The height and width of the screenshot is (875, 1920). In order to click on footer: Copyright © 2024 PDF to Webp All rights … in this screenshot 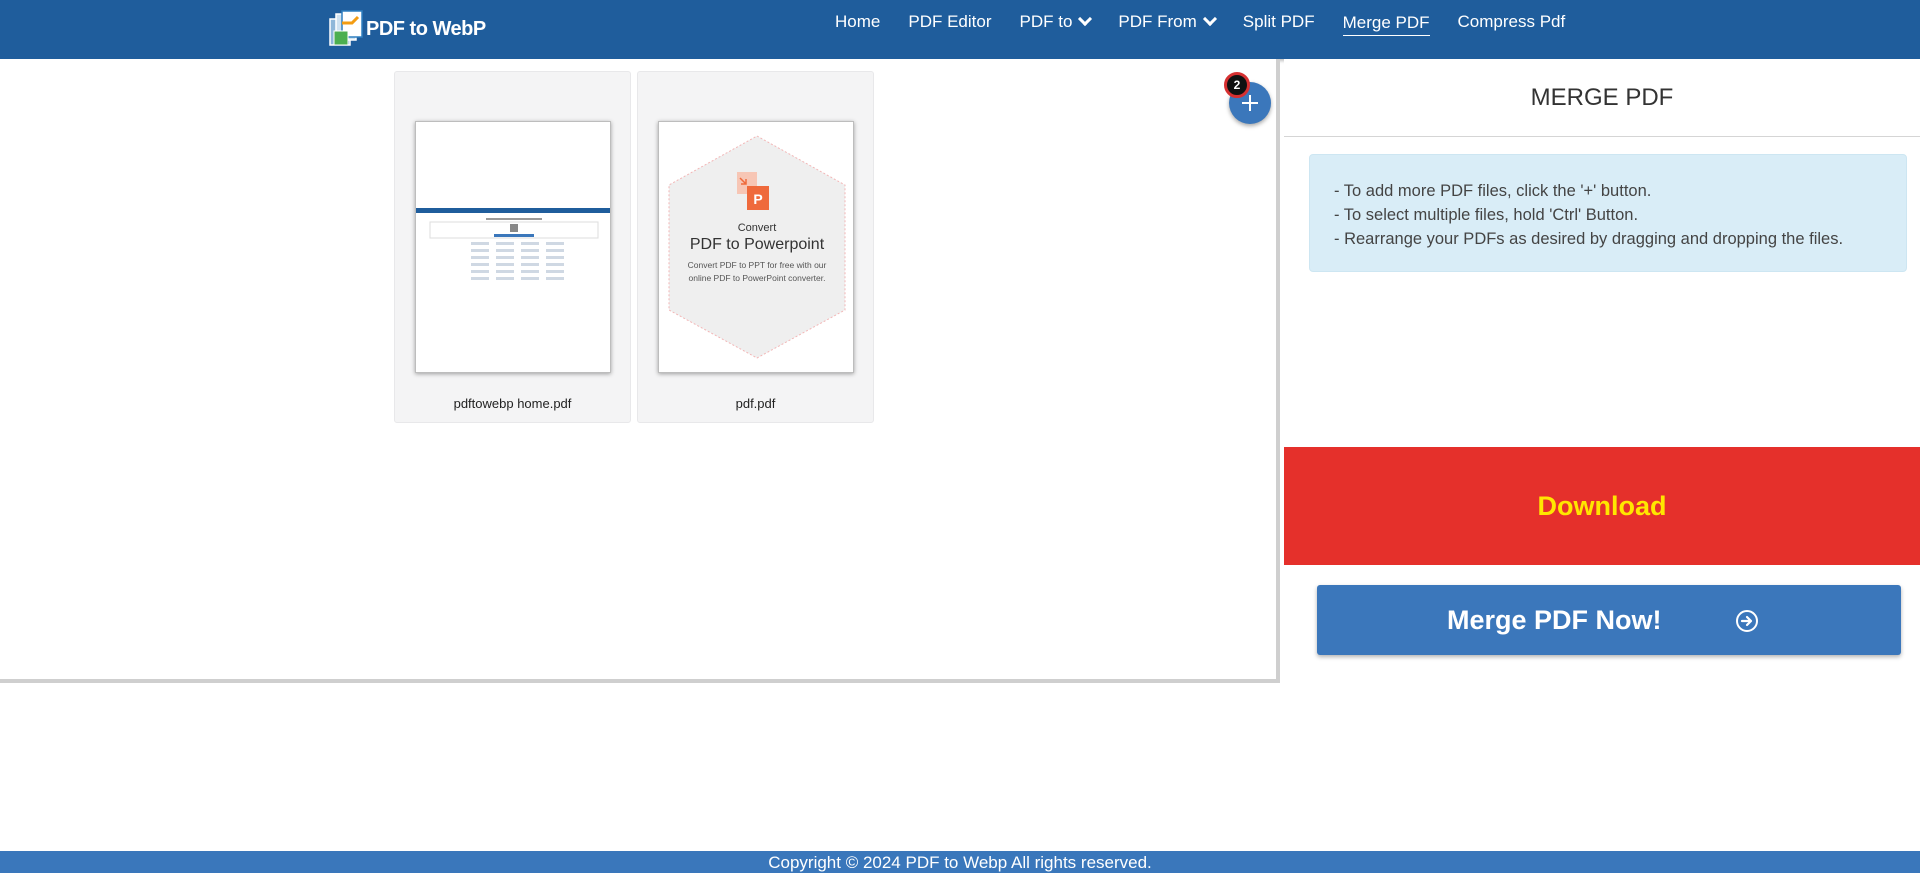, I will do `click(960, 862)`.